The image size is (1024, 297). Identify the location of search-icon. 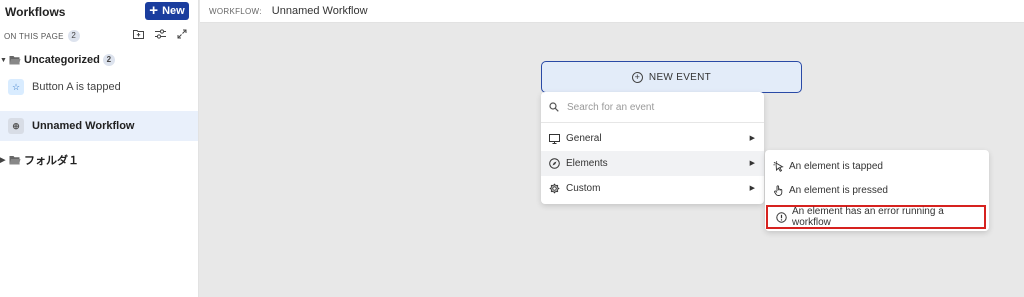
(553, 107).